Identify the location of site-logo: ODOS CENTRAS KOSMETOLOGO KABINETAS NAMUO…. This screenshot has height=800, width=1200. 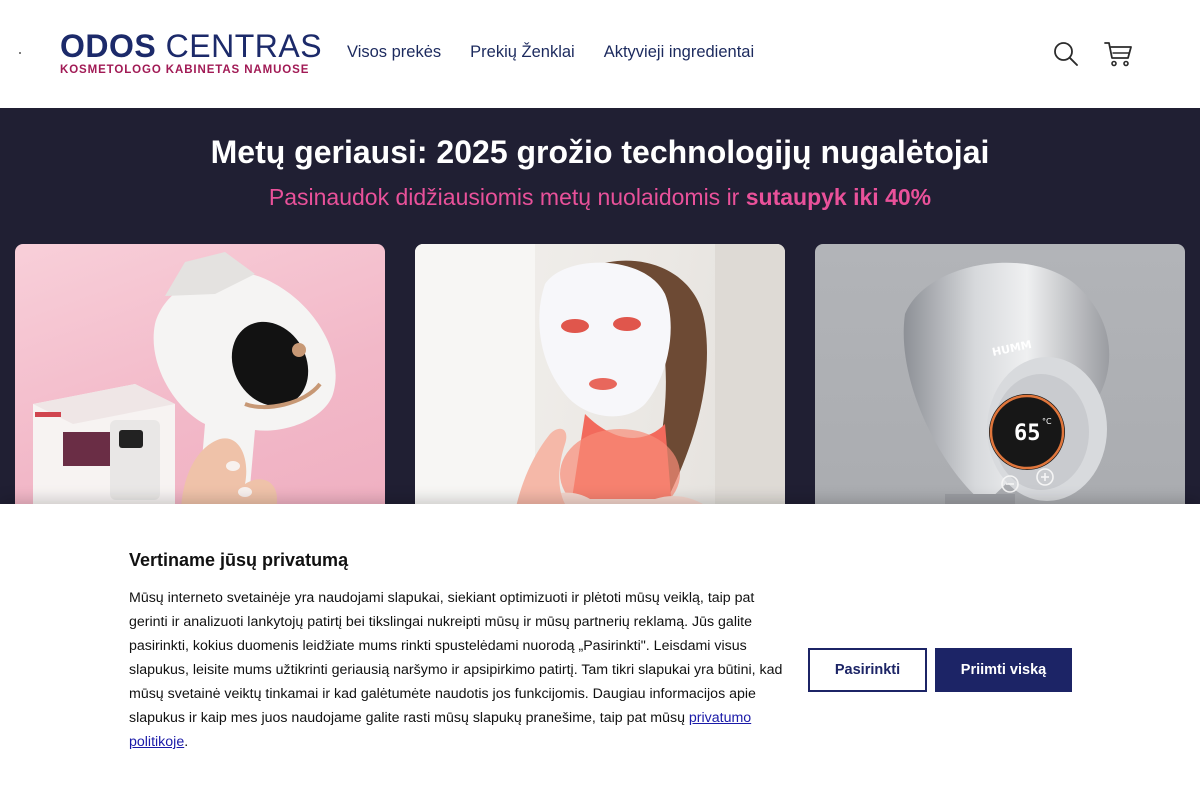
(191, 52).